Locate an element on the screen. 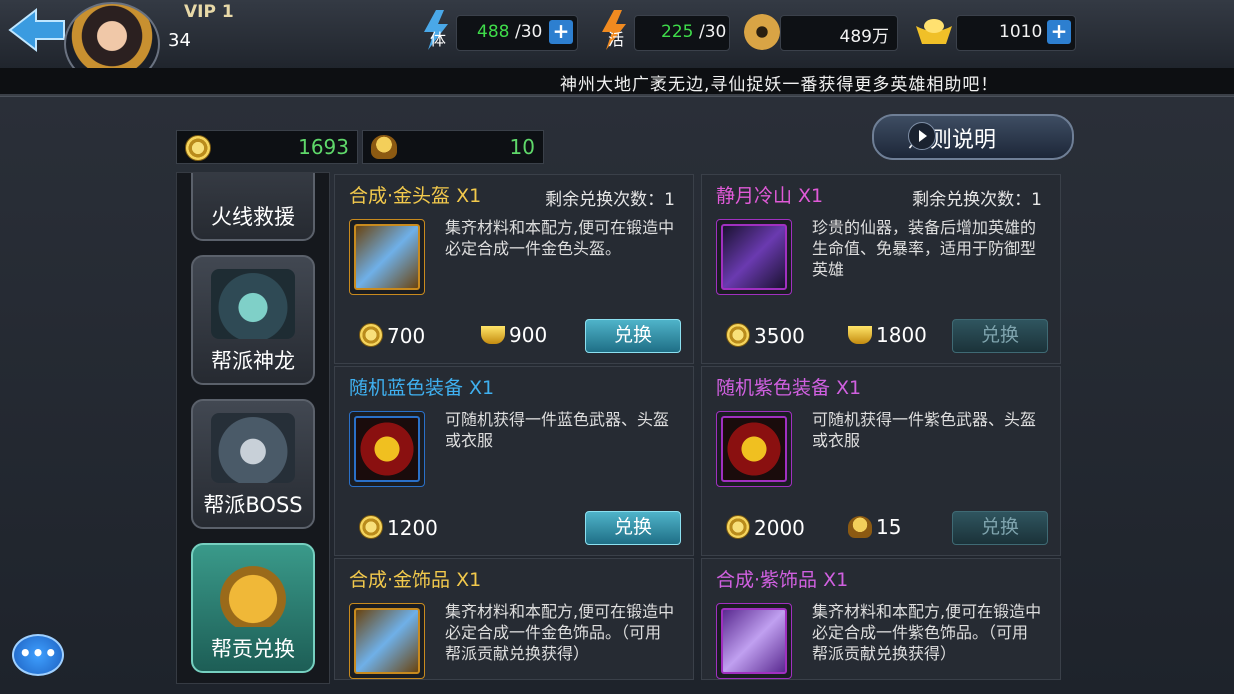  rules-button: 规则说明 is located at coordinates (973, 137).